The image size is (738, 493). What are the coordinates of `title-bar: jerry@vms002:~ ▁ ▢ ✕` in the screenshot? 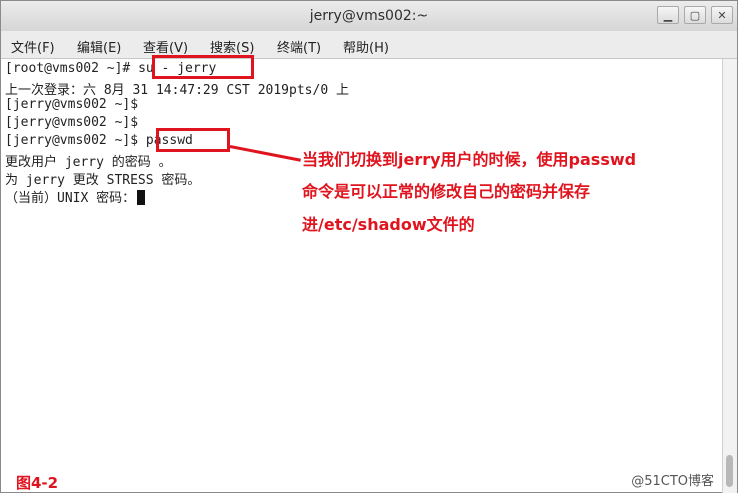 It's located at (369, 16).